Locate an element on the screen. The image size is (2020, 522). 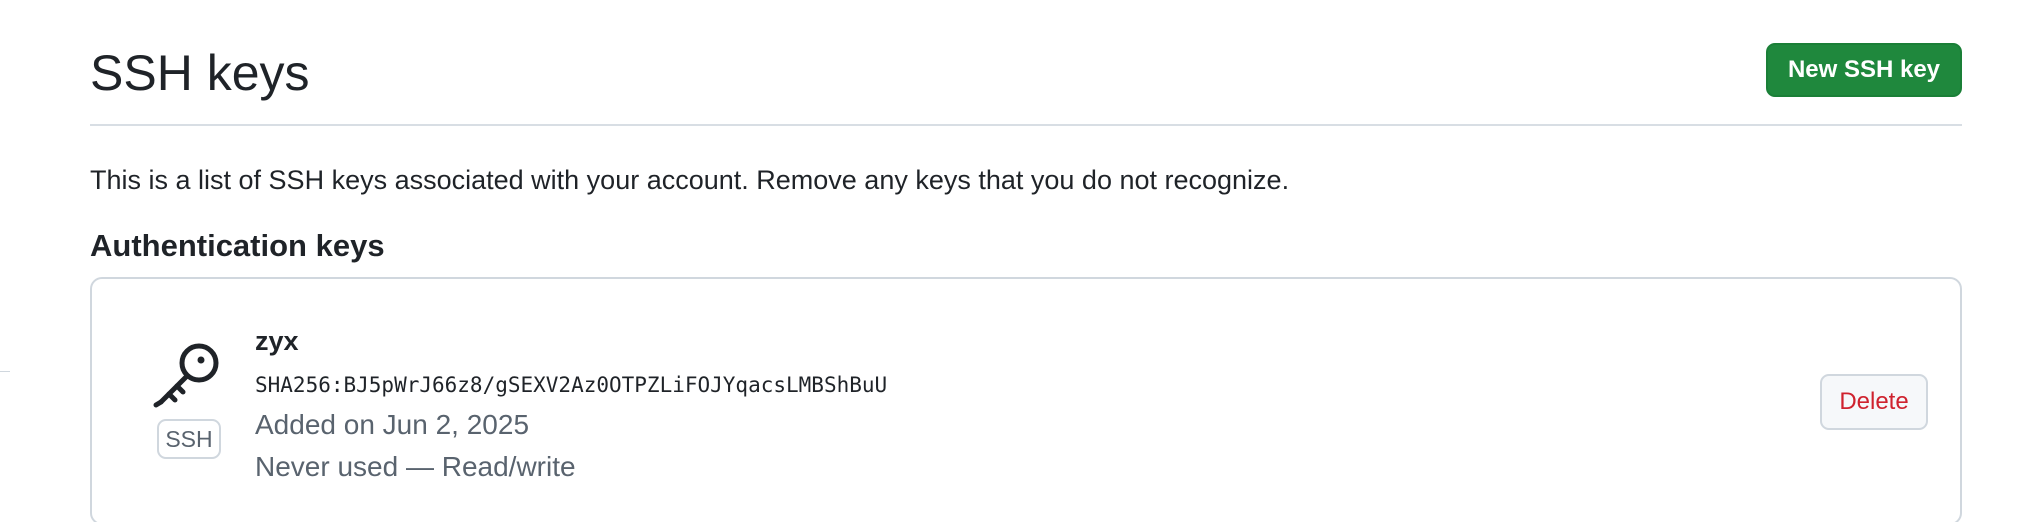
edge-divider is located at coordinates (5, 371).